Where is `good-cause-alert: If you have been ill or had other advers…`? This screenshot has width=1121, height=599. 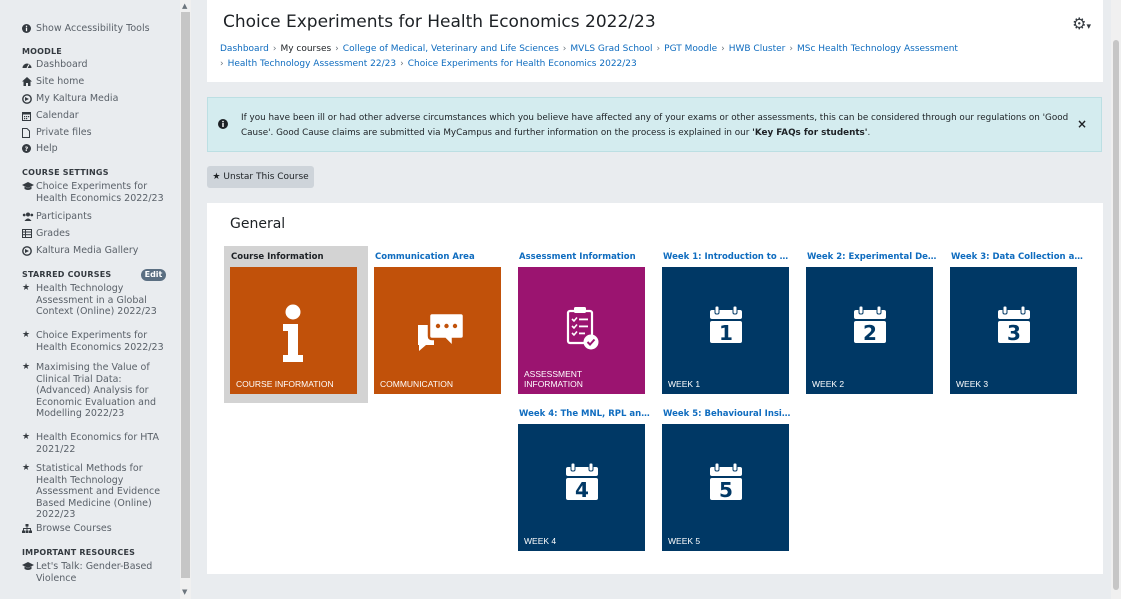
good-cause-alert: If you have been ill or had other advers… is located at coordinates (654, 124).